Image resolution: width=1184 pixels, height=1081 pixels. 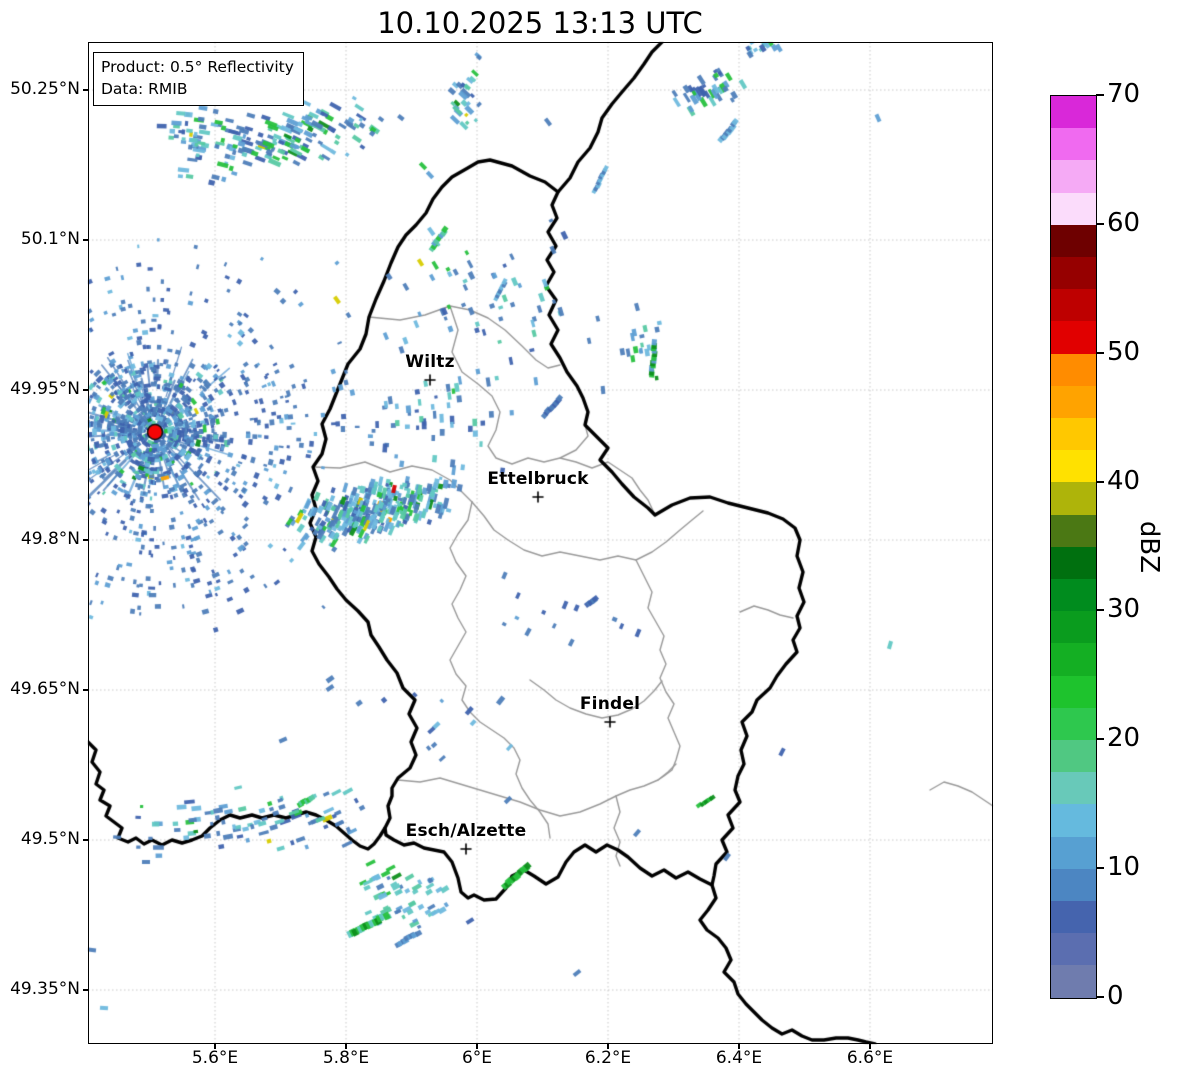 What do you see at coordinates (45, 989) in the screenshot?
I see `lat-tick-label: 49.35°N` at bounding box center [45, 989].